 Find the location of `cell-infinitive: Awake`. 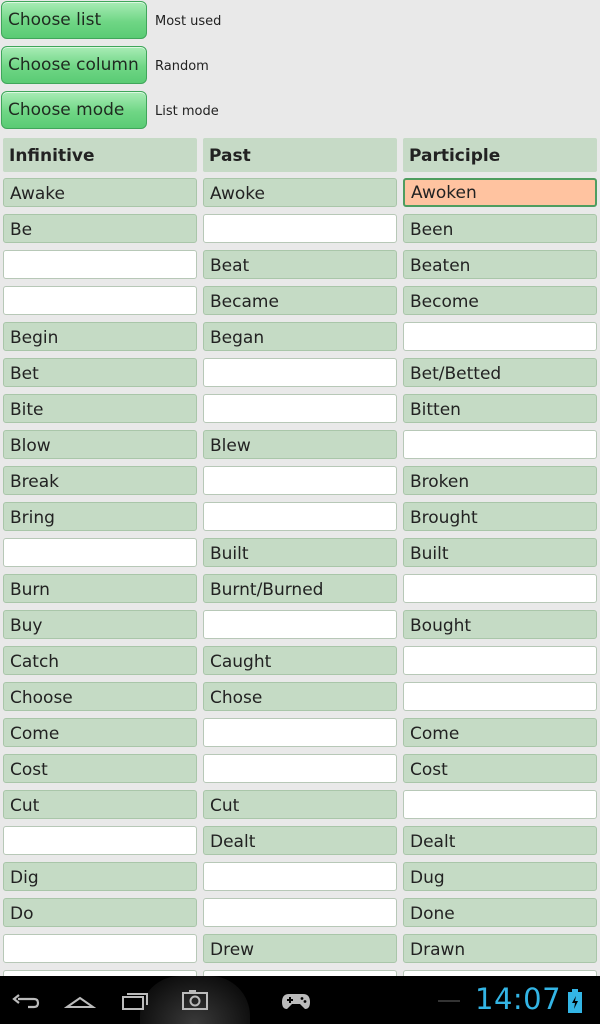

cell-infinitive: Awake is located at coordinates (100, 192).